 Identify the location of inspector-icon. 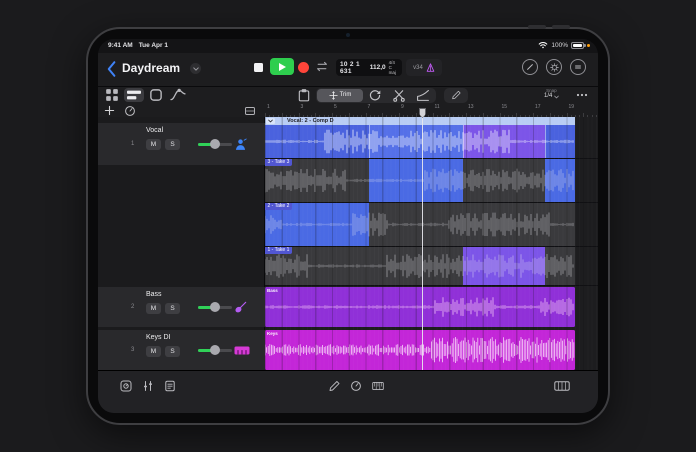
(126, 386).